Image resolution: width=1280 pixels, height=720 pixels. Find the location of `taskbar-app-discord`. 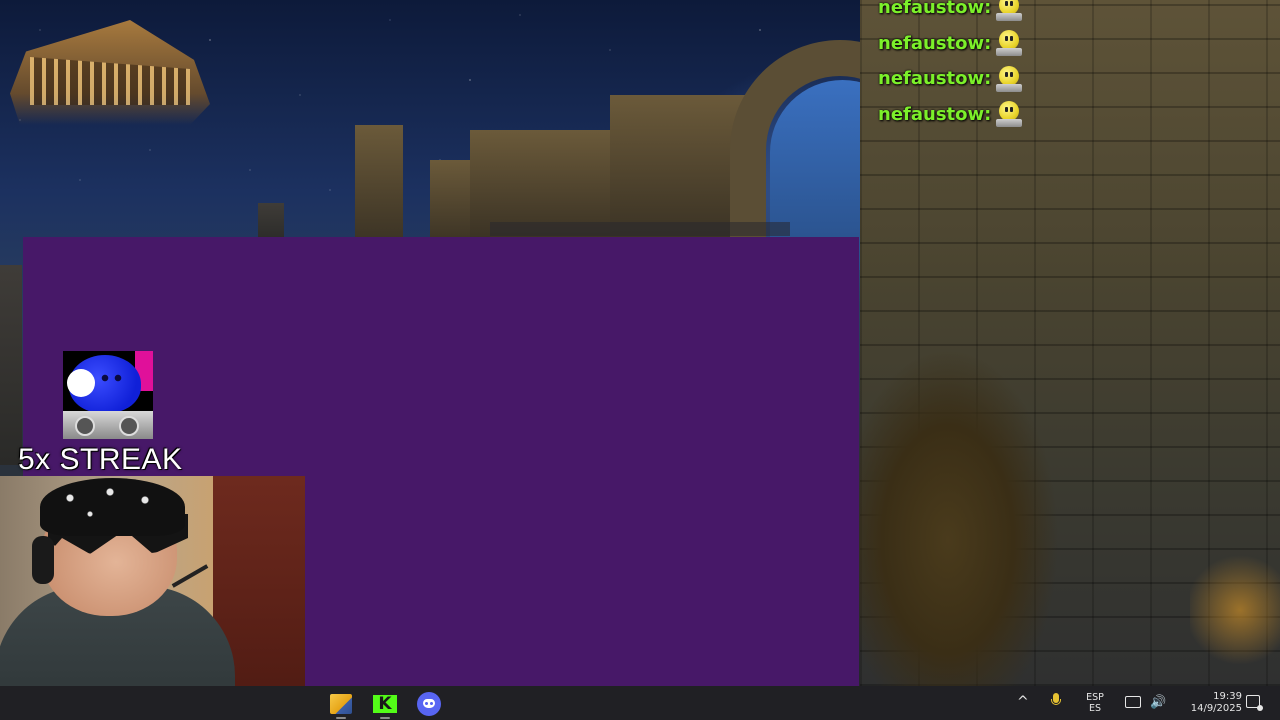

taskbar-app-discord is located at coordinates (429, 704).